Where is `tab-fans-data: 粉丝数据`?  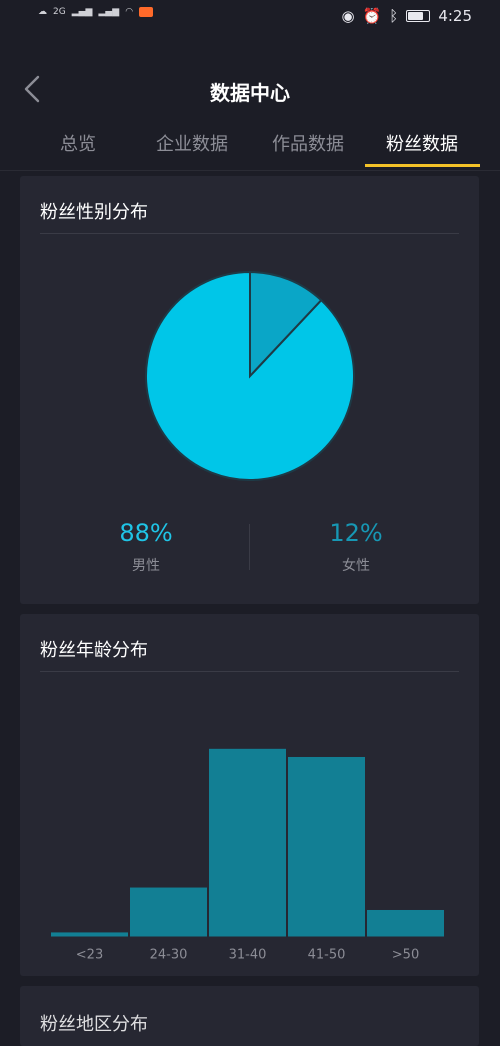 tab-fans-data: 粉丝数据 is located at coordinates (422, 143).